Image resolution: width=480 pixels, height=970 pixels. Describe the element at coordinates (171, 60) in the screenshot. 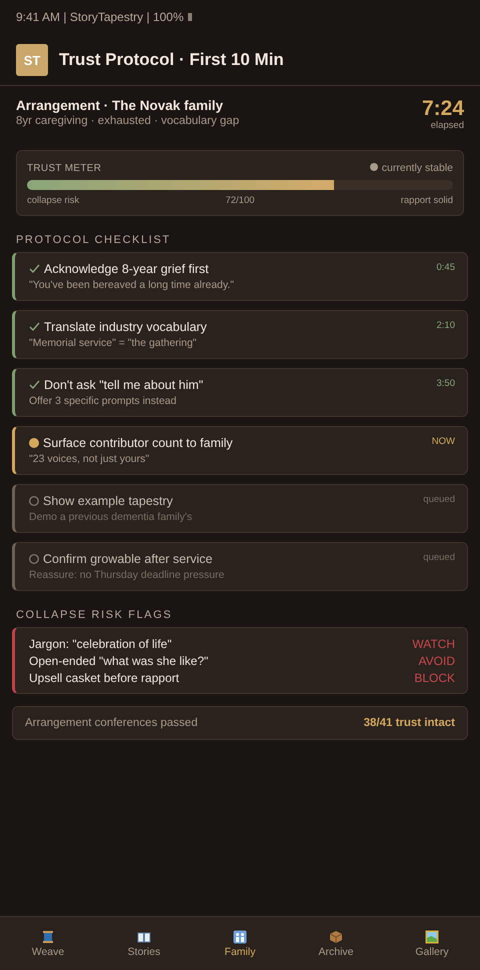

I see `page-title: Trust Protocol · First 10 Min` at that location.